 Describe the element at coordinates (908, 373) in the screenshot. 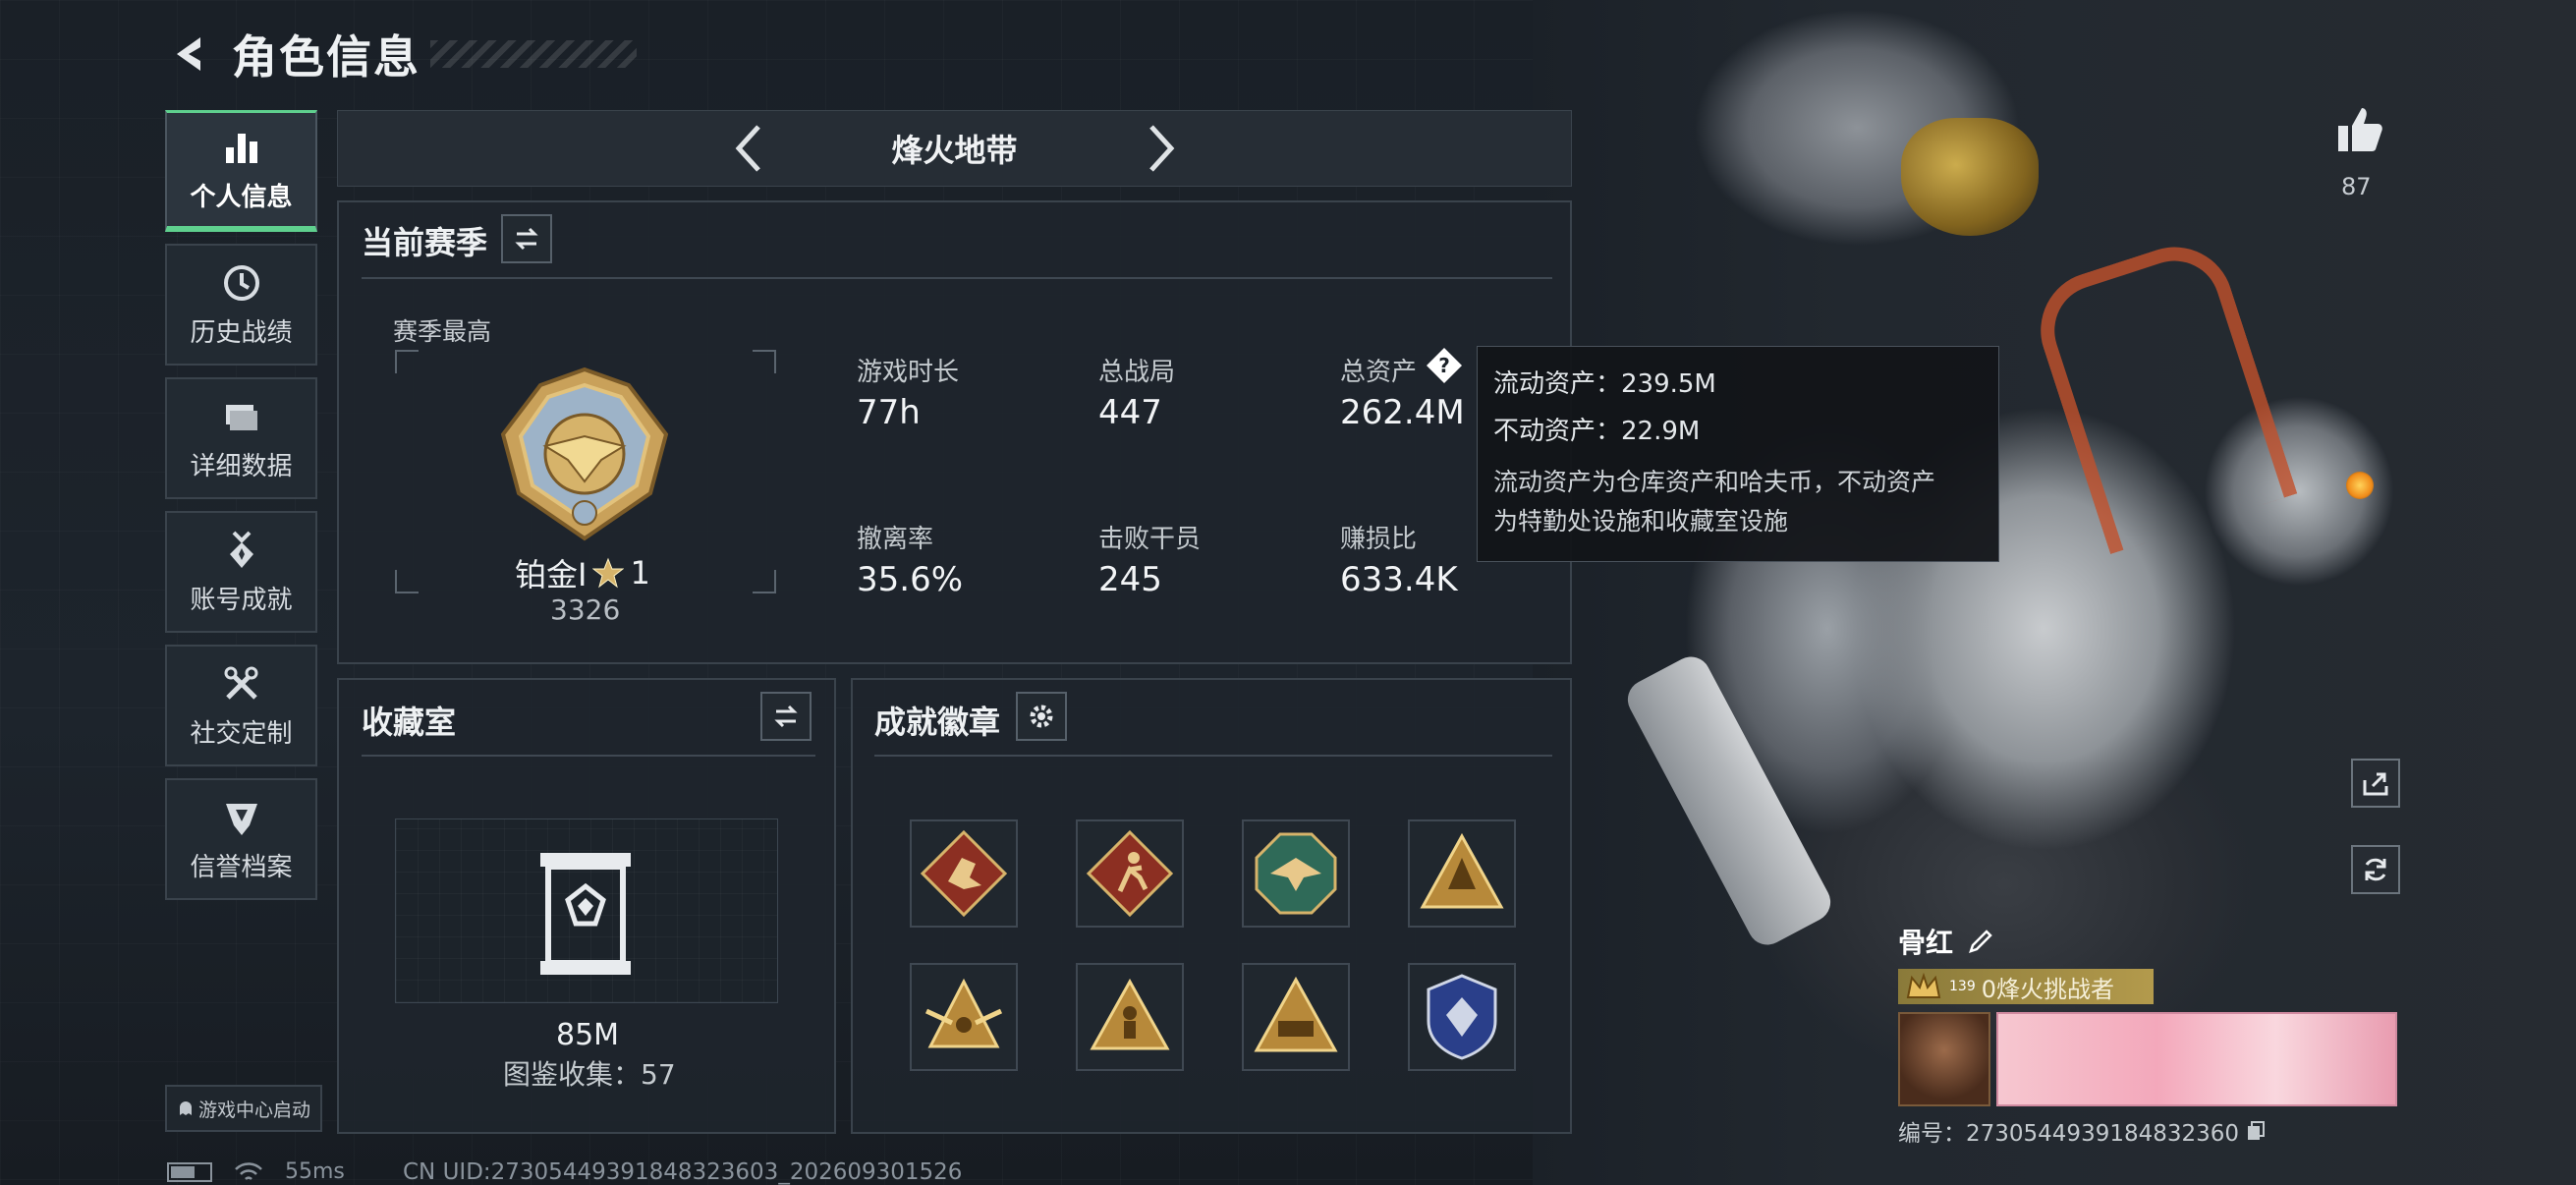

I see `stat-label-play-time: 游戏时长` at that location.